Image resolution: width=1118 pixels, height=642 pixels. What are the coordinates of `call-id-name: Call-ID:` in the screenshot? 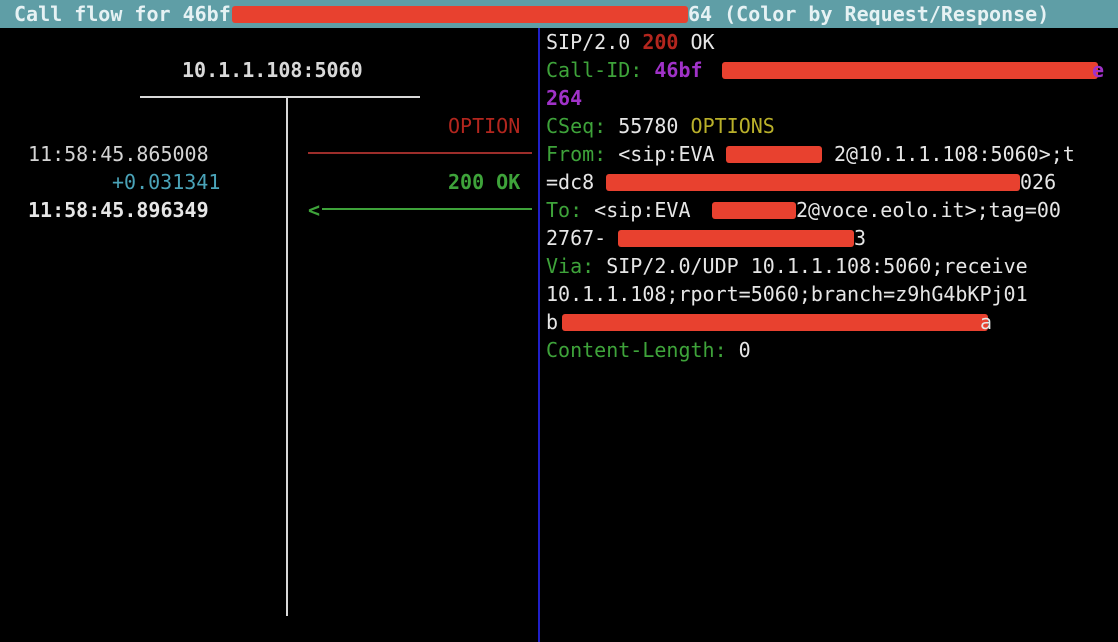 It's located at (594, 70).